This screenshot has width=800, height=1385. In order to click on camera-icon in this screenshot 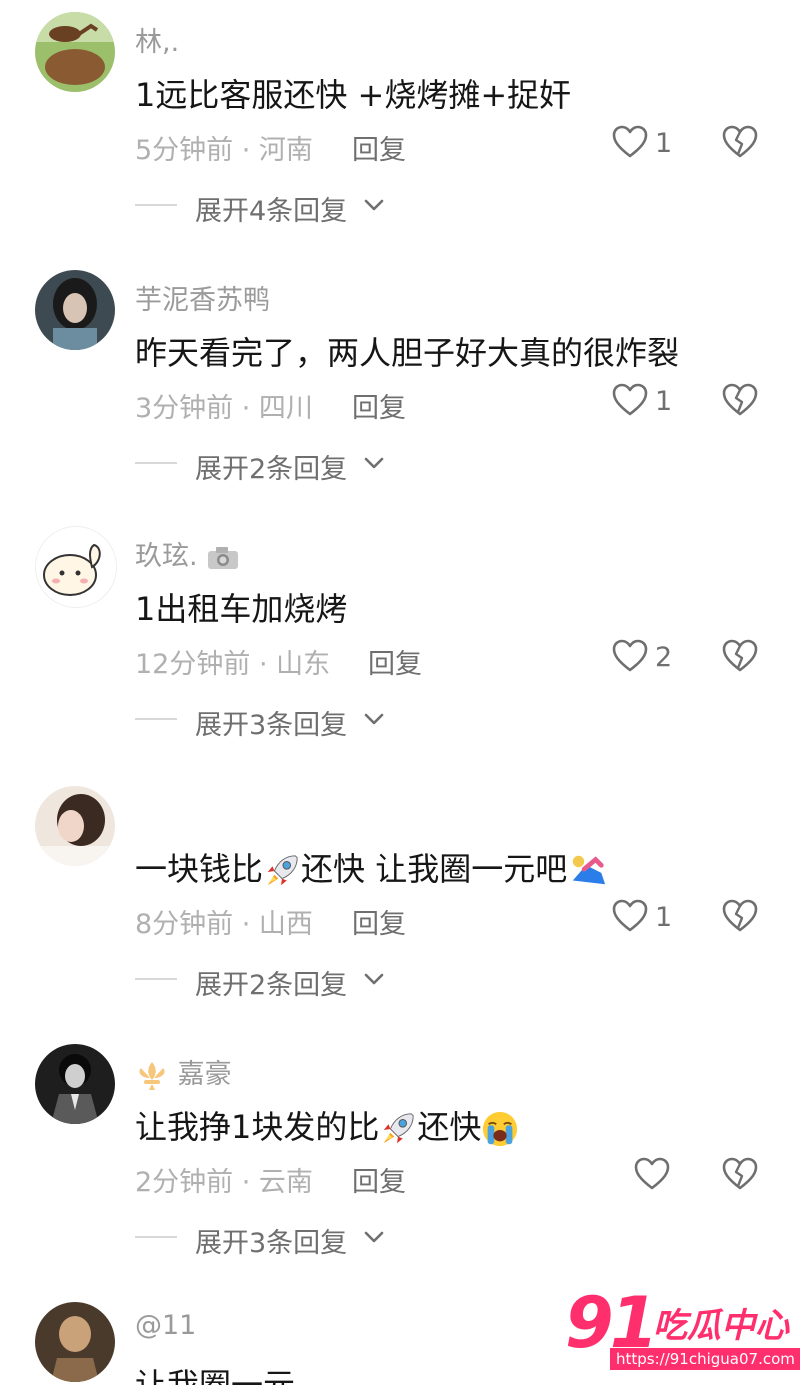, I will do `click(223, 557)`.